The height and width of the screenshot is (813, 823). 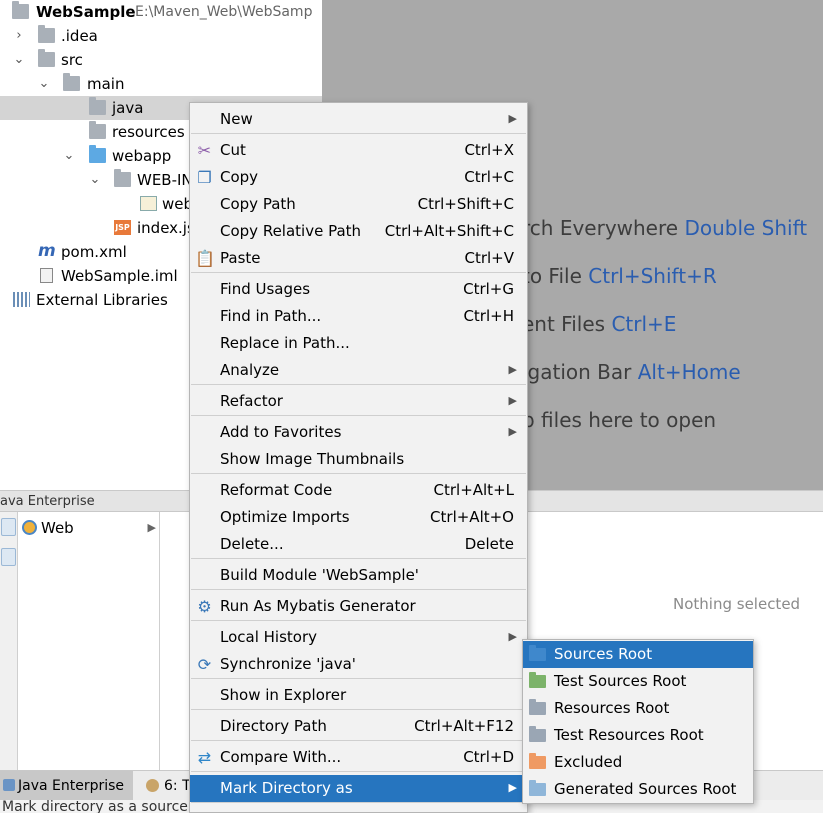 What do you see at coordinates (285, 517) in the screenshot?
I see `menu-item-label: Optimize Imports` at bounding box center [285, 517].